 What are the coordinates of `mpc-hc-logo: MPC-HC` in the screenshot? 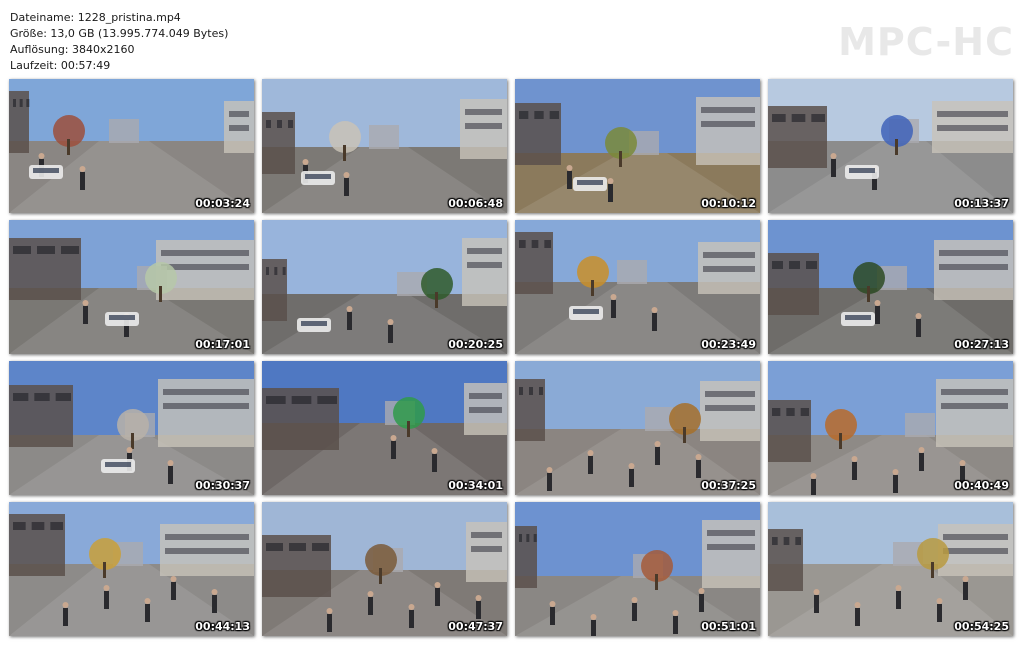 It's located at (926, 42).